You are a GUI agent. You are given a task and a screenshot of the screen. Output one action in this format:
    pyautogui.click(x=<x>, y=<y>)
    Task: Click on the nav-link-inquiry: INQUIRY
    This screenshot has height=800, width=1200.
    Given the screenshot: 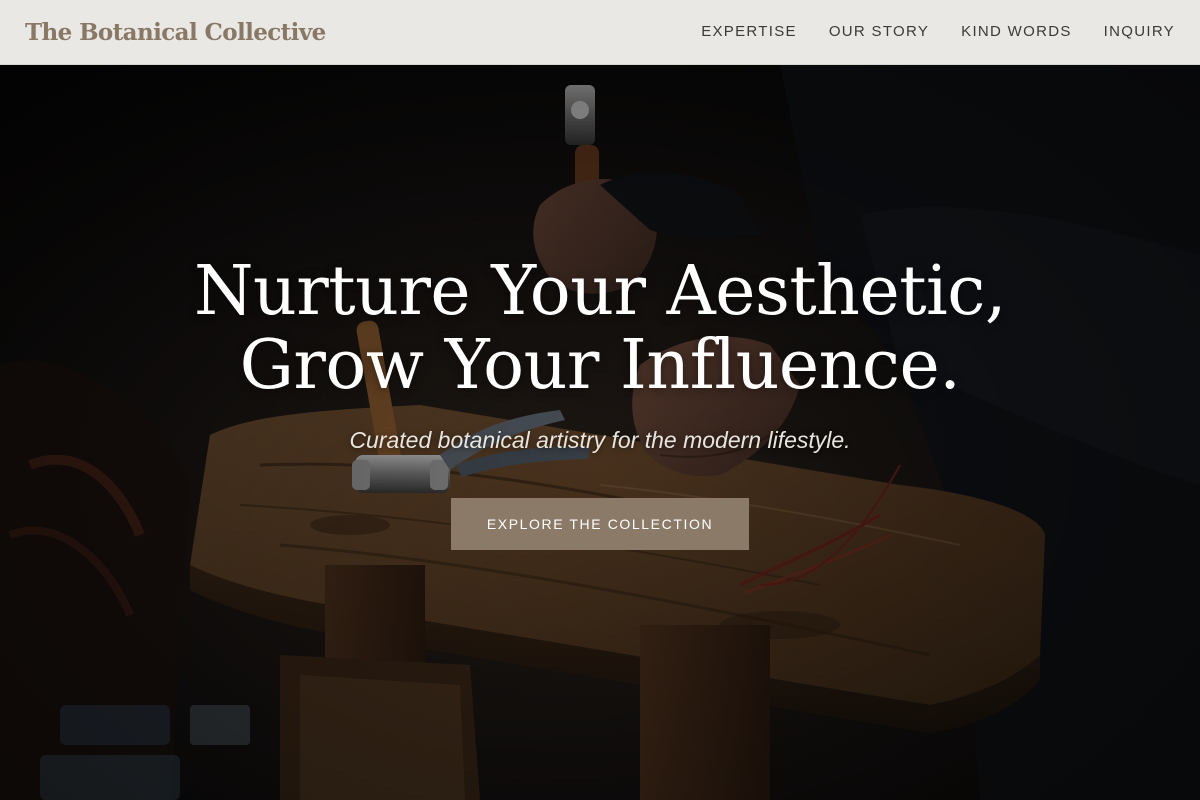 What is the action you would take?
    pyautogui.click(x=1139, y=31)
    